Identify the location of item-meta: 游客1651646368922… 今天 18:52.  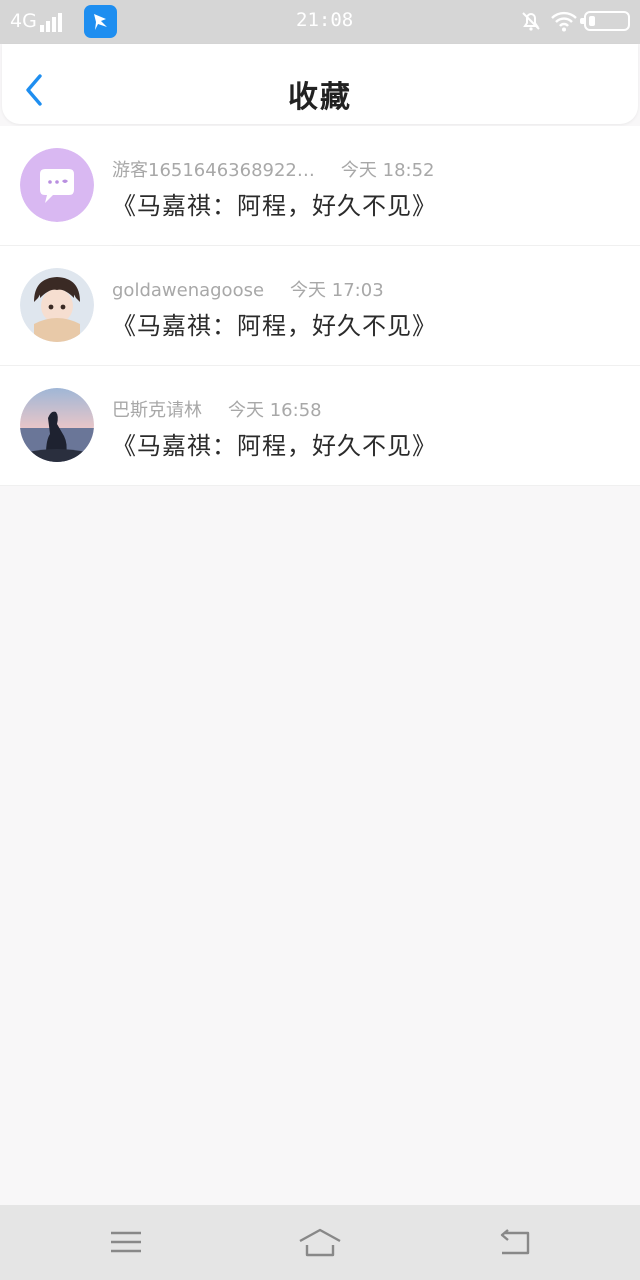
(273, 169).